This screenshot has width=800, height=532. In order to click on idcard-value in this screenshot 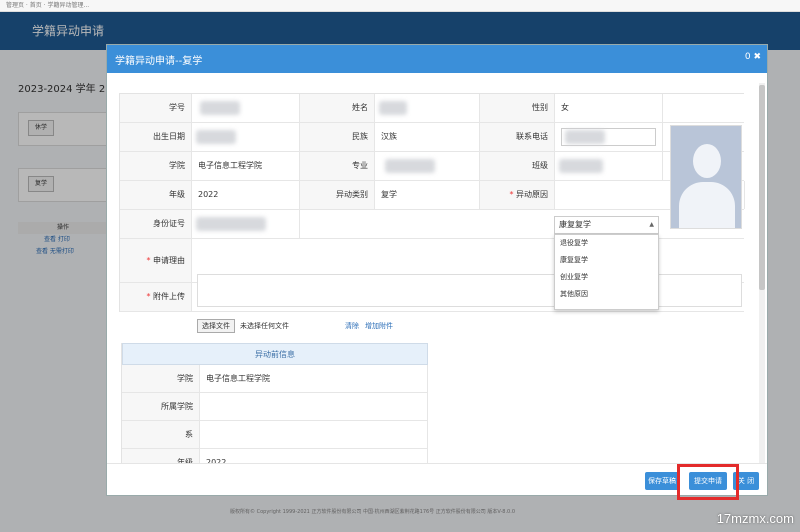, I will do `click(246, 224)`.